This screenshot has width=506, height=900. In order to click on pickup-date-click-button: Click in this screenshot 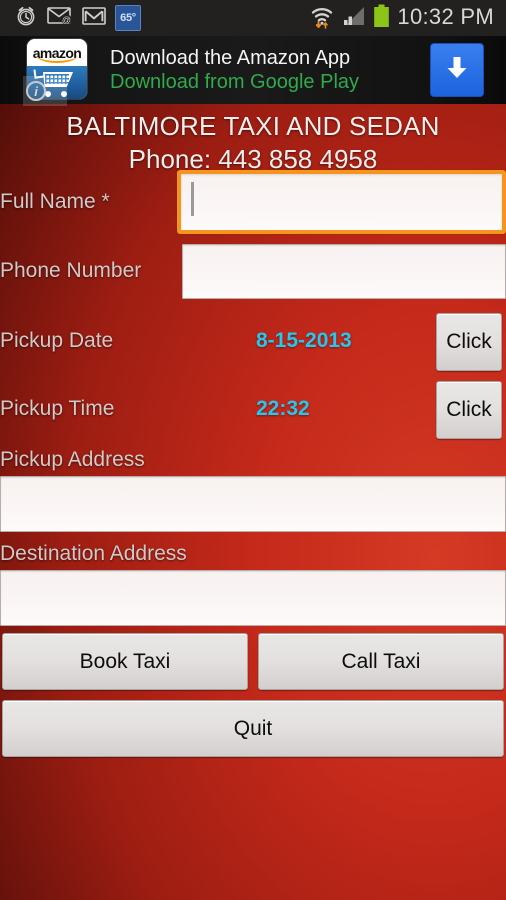, I will do `click(469, 342)`.